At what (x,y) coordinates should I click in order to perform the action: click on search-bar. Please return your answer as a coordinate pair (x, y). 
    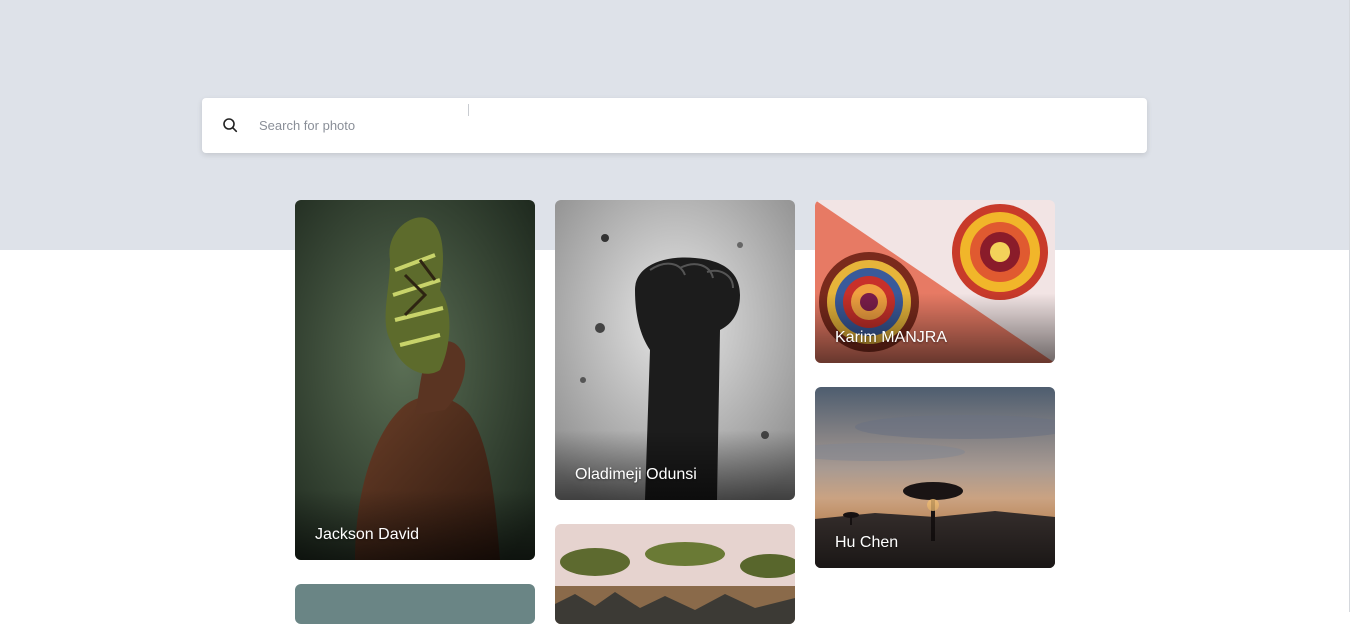
    Looking at the image, I should click on (674, 125).